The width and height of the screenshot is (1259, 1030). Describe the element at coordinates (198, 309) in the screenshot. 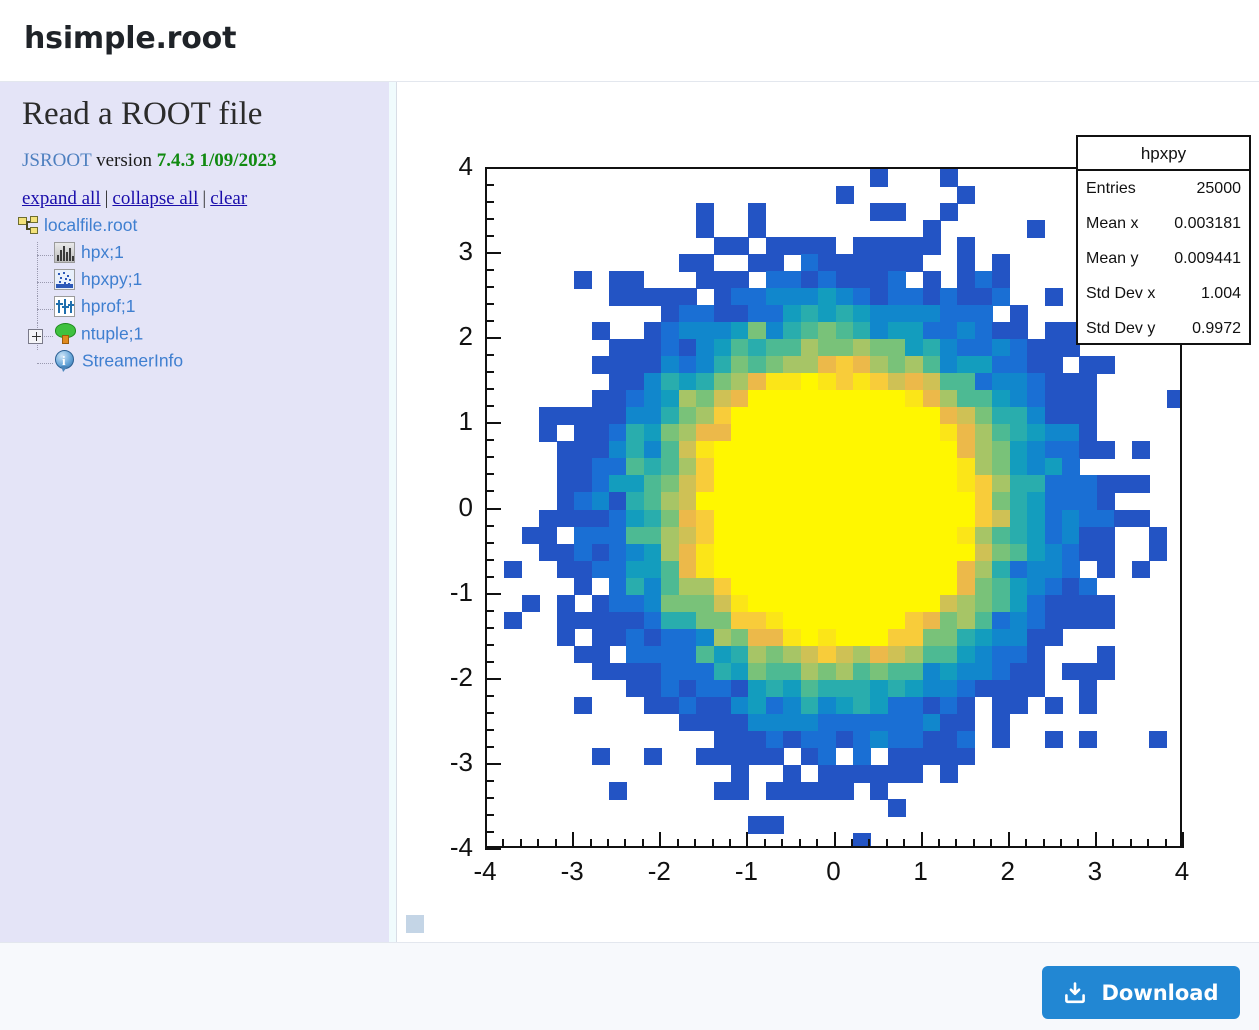

I see `tree-item-hprof: hprof;1` at that location.